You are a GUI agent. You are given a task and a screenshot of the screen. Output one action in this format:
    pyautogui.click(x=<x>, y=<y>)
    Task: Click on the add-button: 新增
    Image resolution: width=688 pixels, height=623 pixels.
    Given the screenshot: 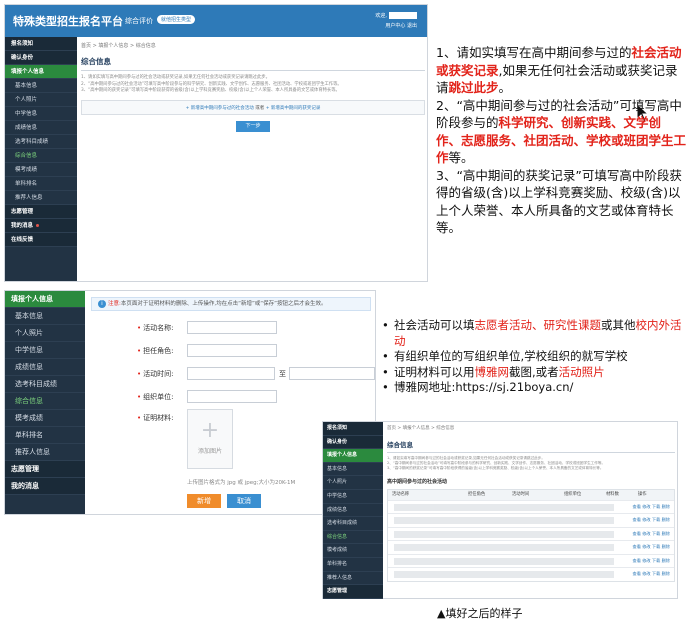 What is the action you would take?
    pyautogui.click(x=204, y=501)
    